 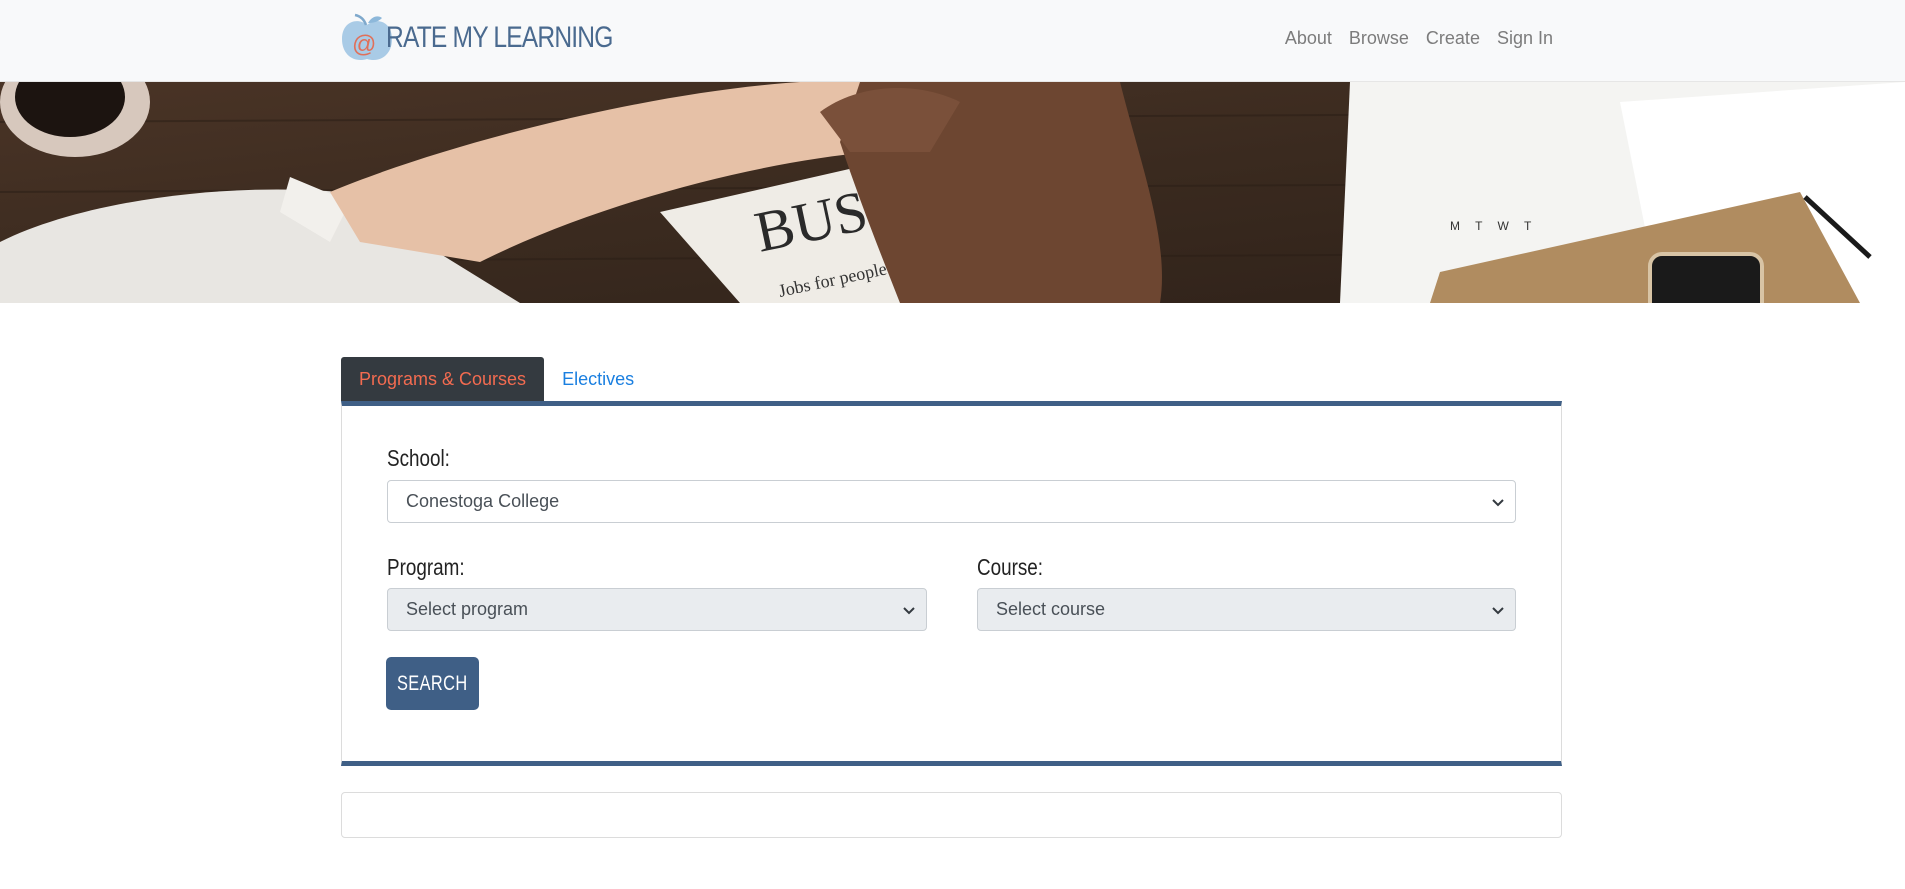 What do you see at coordinates (1453, 38) in the screenshot?
I see `nav-create-link: Create` at bounding box center [1453, 38].